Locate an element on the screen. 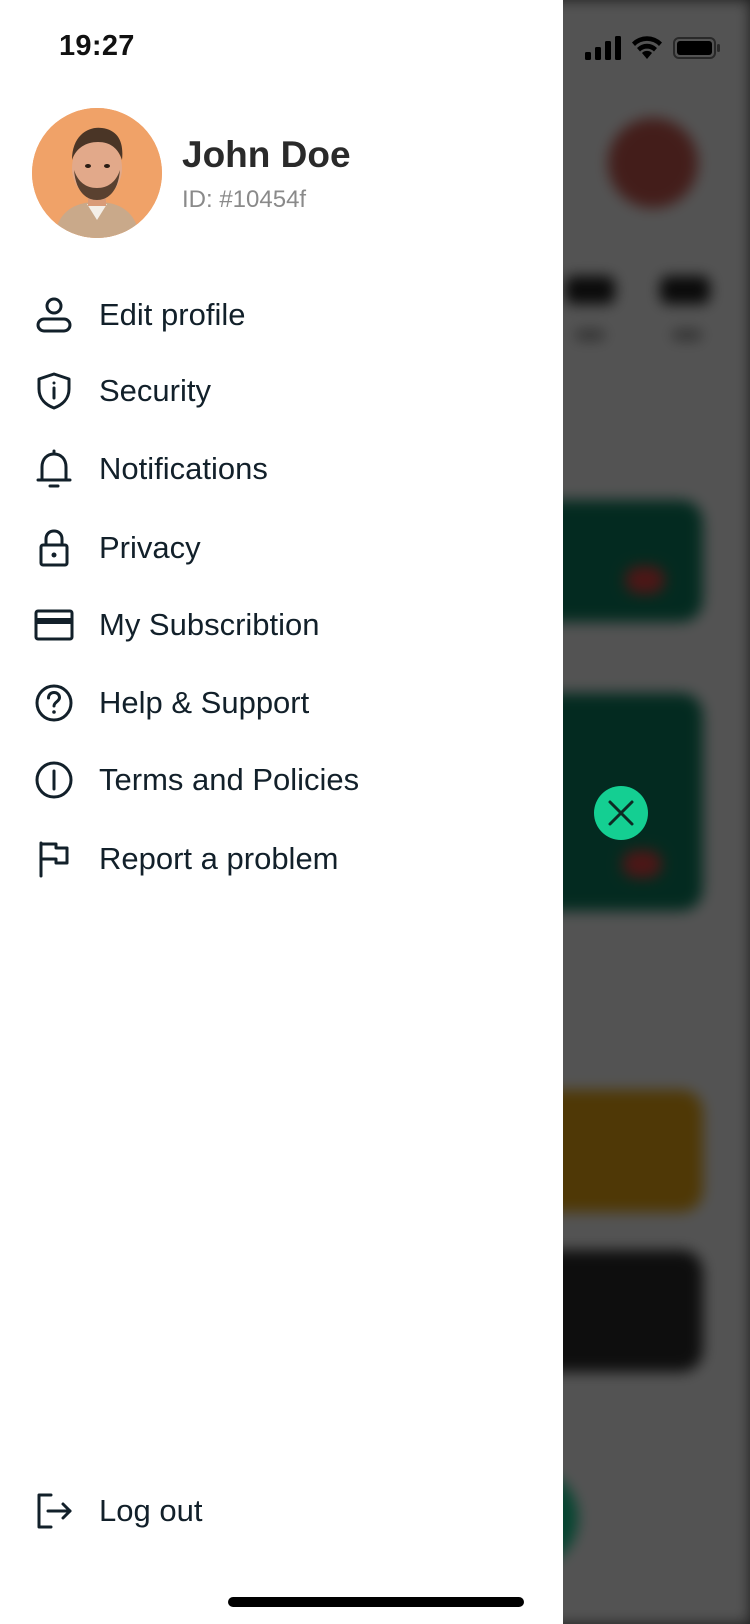 This screenshot has height=1624, width=750. status-bar-time: 19:27 is located at coordinates (97, 46).